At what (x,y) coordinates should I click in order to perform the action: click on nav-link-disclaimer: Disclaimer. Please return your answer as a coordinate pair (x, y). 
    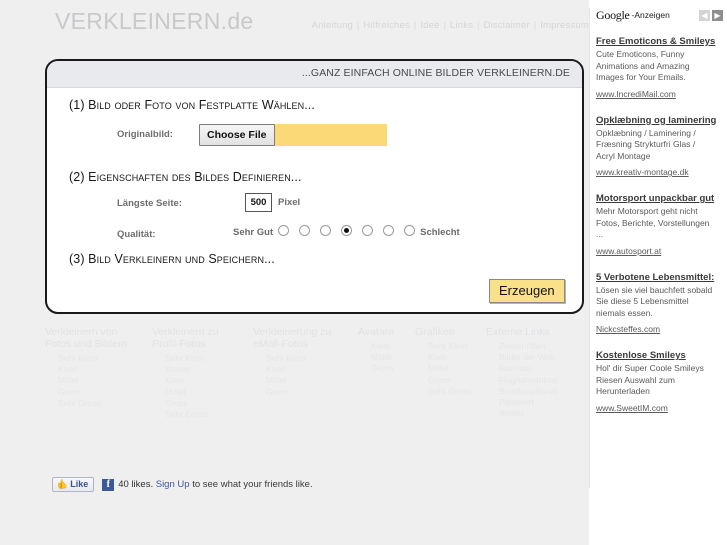
    Looking at the image, I should click on (507, 25).